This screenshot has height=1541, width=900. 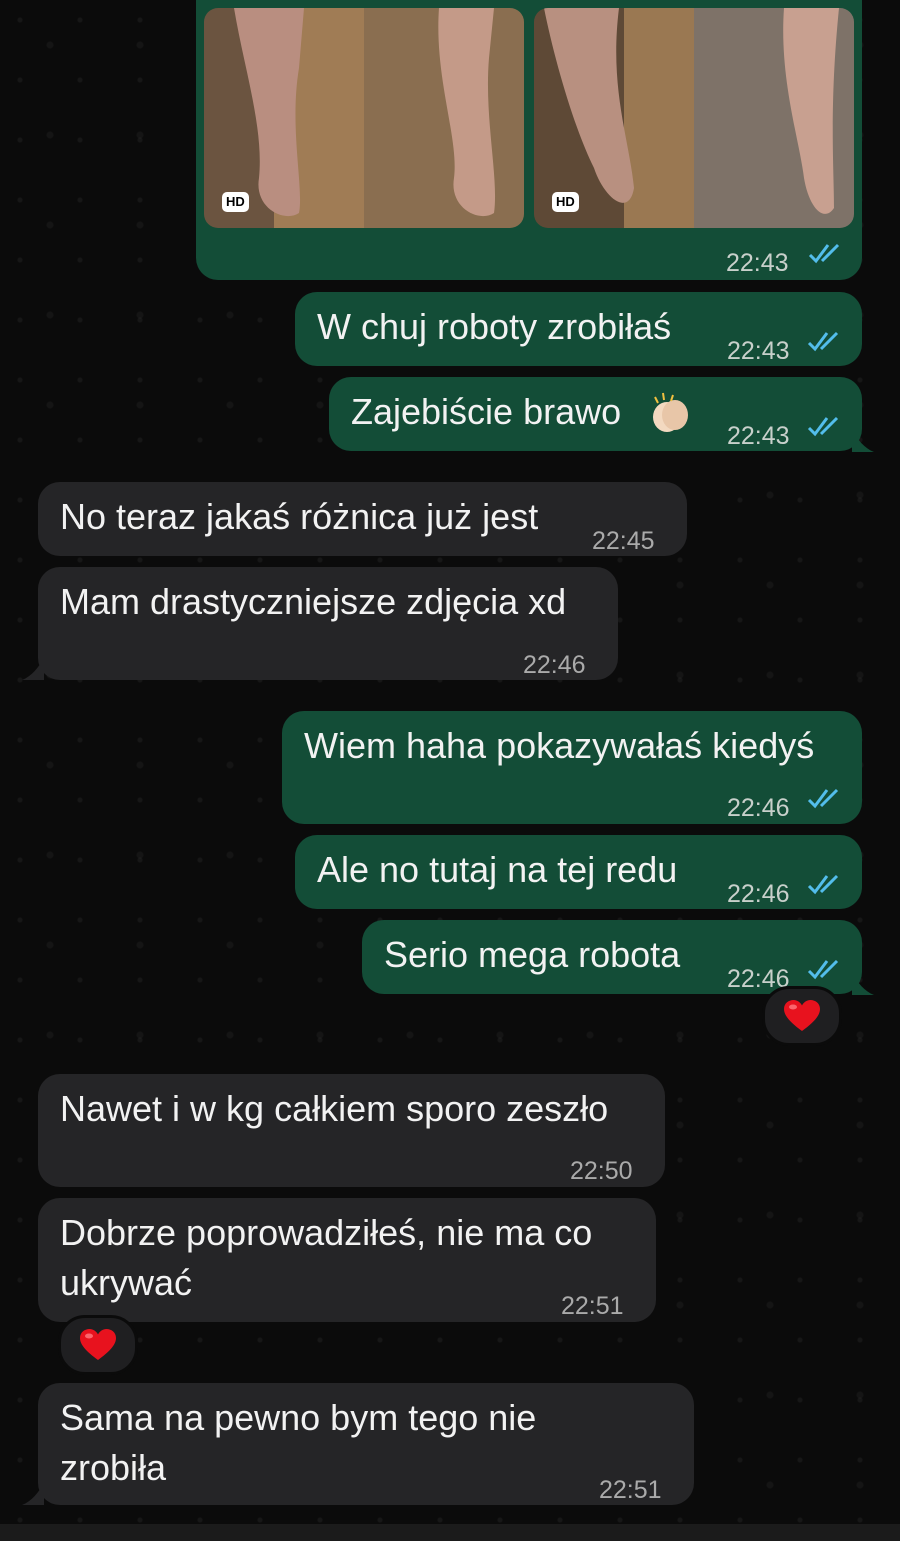 What do you see at coordinates (532, 954) in the screenshot?
I see `message-text: Serio mega robota` at bounding box center [532, 954].